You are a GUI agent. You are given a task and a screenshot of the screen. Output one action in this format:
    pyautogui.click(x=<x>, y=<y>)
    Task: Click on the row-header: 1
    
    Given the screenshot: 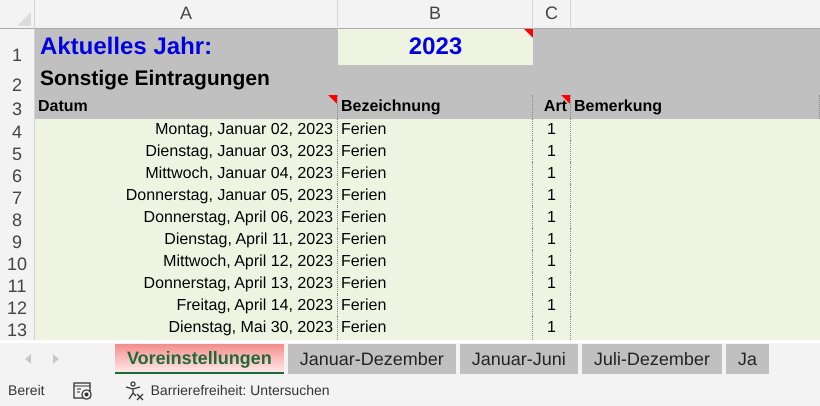 What is the action you would take?
    pyautogui.click(x=17, y=47)
    